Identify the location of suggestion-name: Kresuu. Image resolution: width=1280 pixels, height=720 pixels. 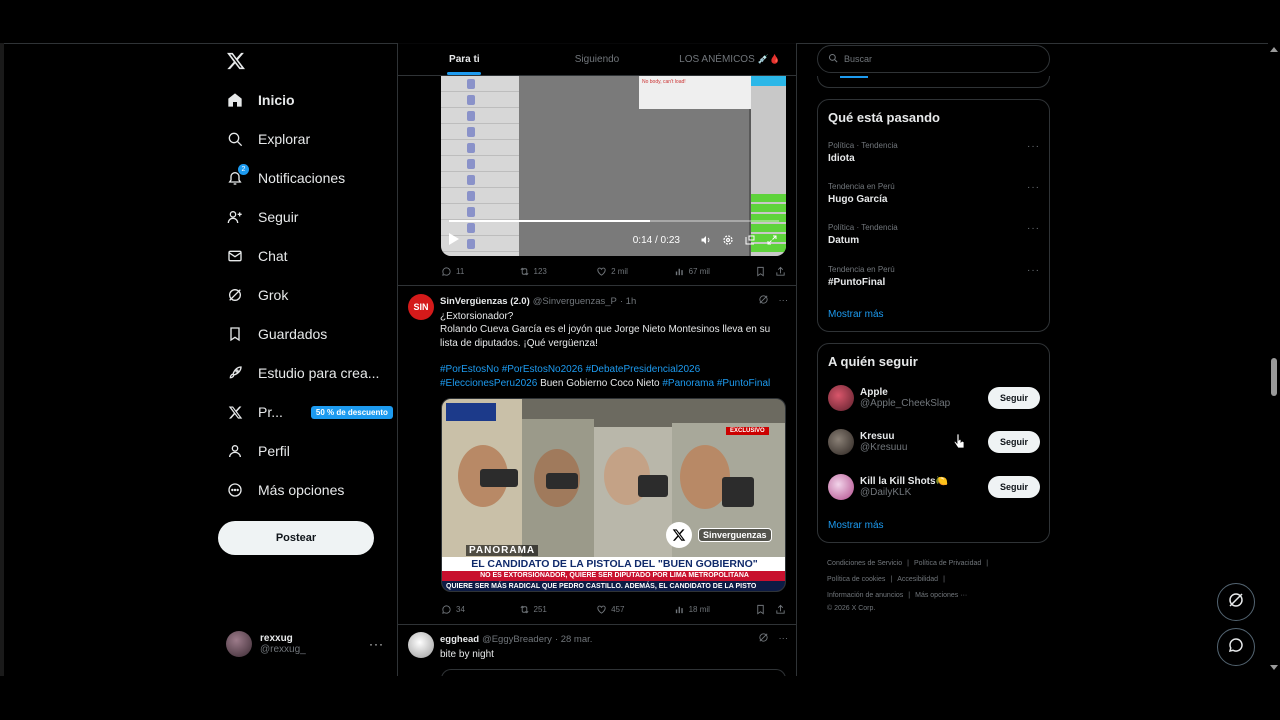
(883, 436).